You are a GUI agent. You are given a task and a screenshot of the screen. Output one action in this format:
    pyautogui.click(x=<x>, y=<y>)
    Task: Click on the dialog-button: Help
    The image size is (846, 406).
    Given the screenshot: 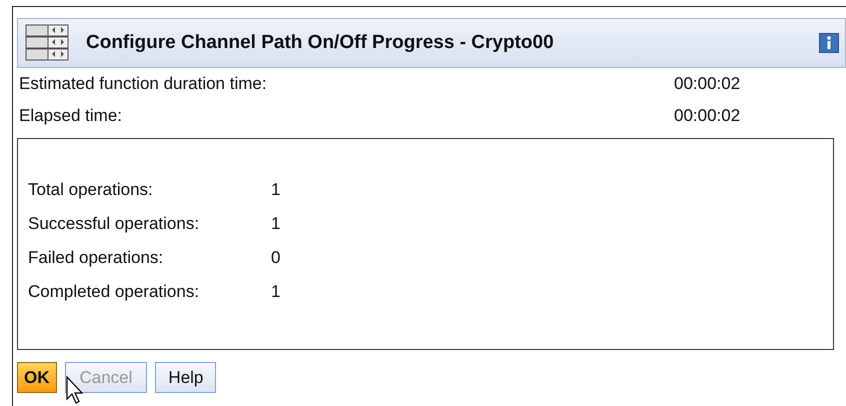 What is the action you would take?
    pyautogui.click(x=185, y=377)
    